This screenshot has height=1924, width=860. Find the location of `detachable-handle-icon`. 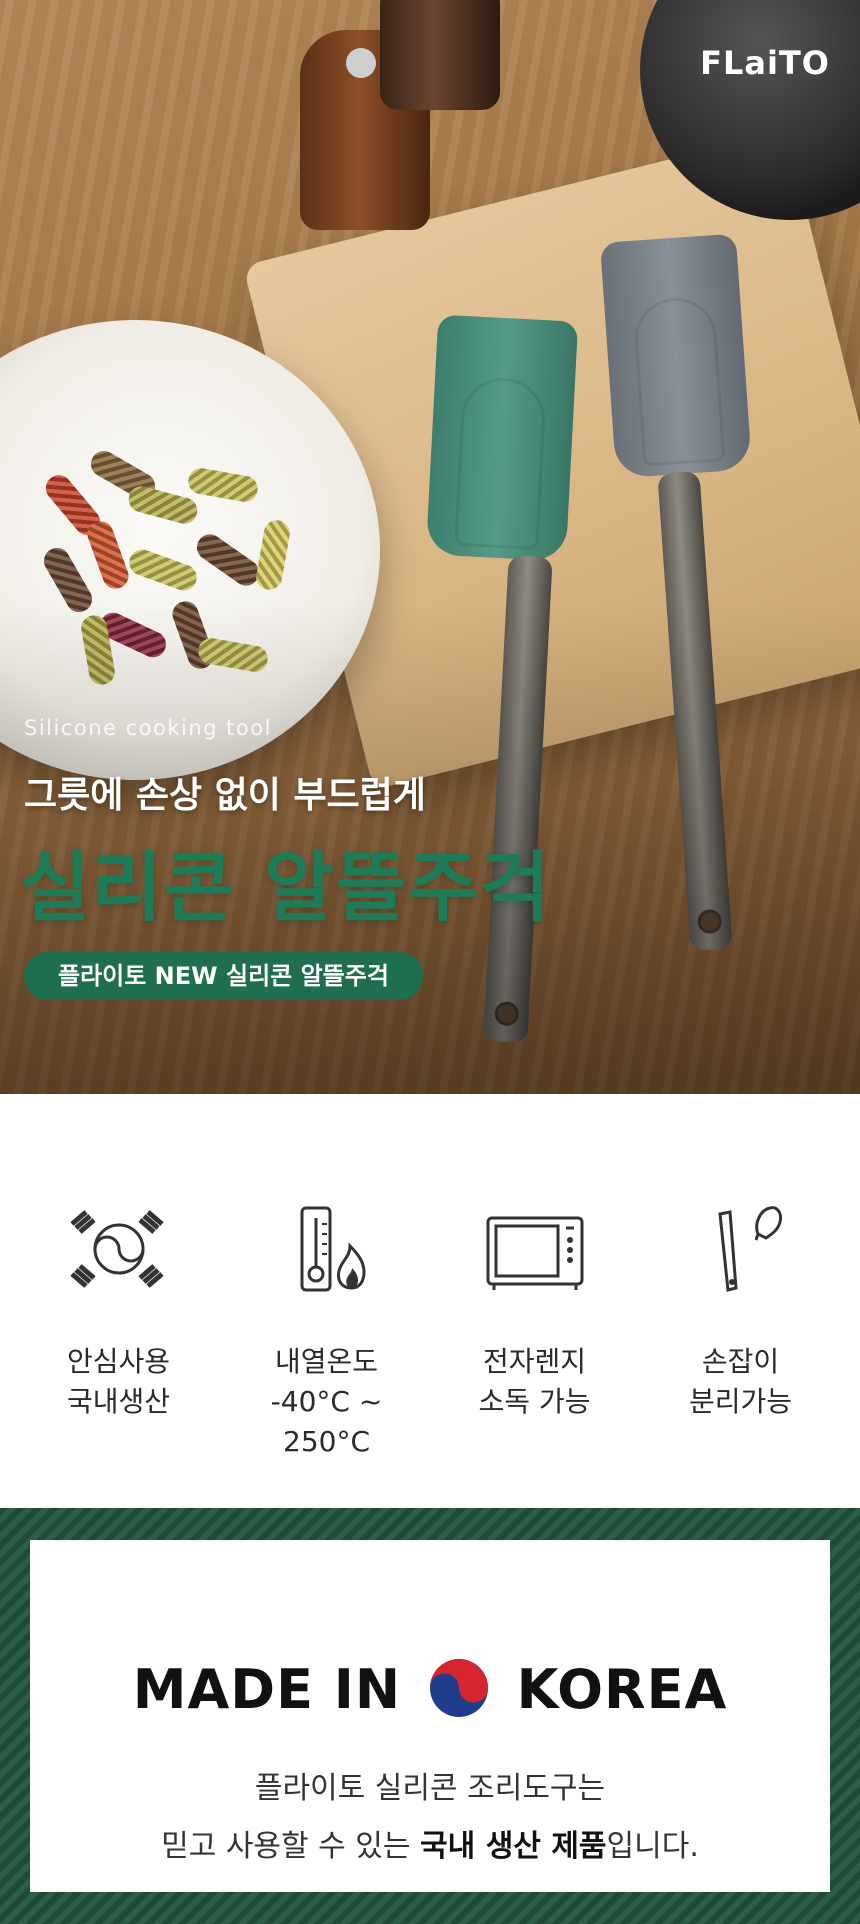

detachable-handle-icon is located at coordinates (749, 1249).